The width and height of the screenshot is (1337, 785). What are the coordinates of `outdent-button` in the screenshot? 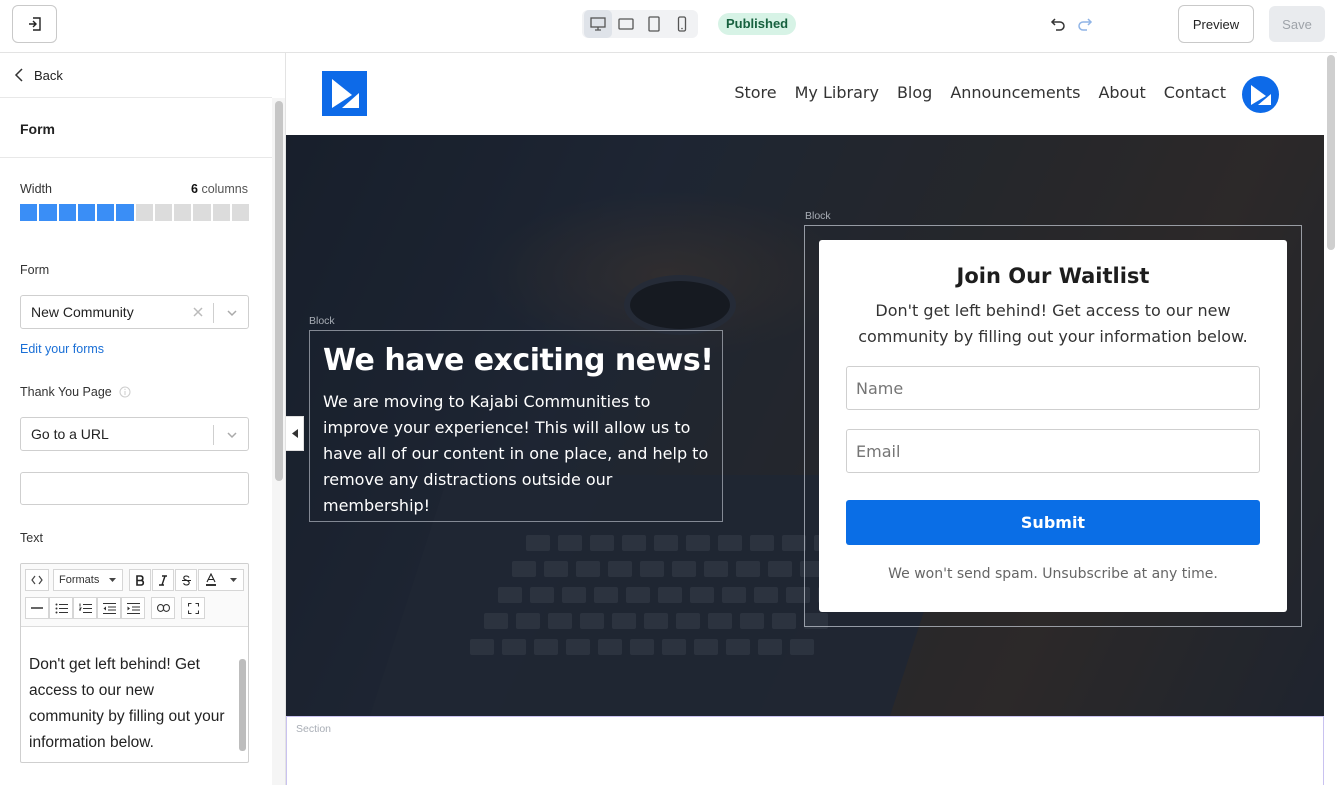 It's located at (109, 608).